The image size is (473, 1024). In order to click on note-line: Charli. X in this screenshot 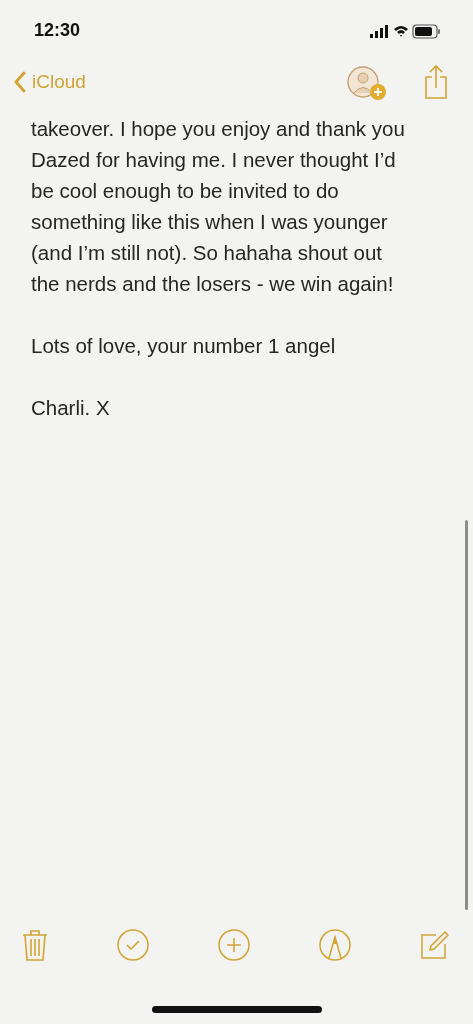, I will do `click(70, 408)`.